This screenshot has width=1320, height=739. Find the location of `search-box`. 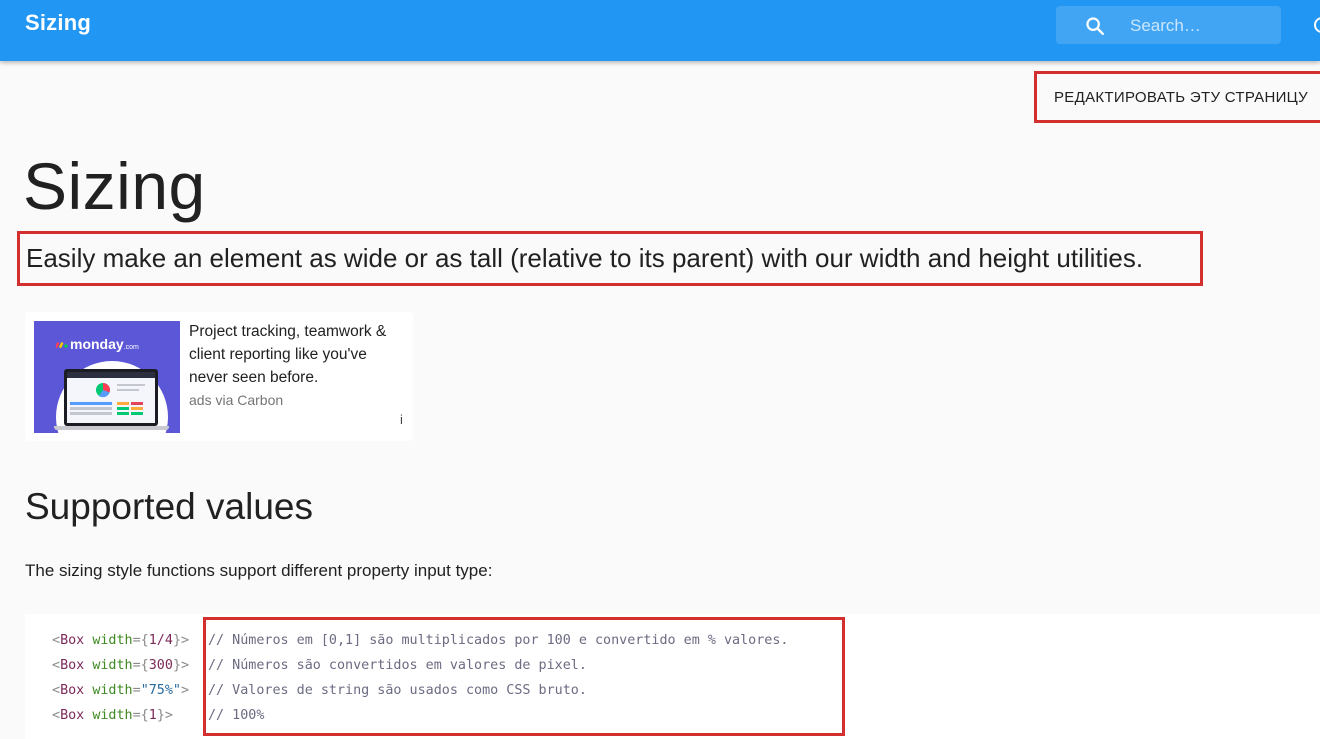

search-box is located at coordinates (1168, 26).